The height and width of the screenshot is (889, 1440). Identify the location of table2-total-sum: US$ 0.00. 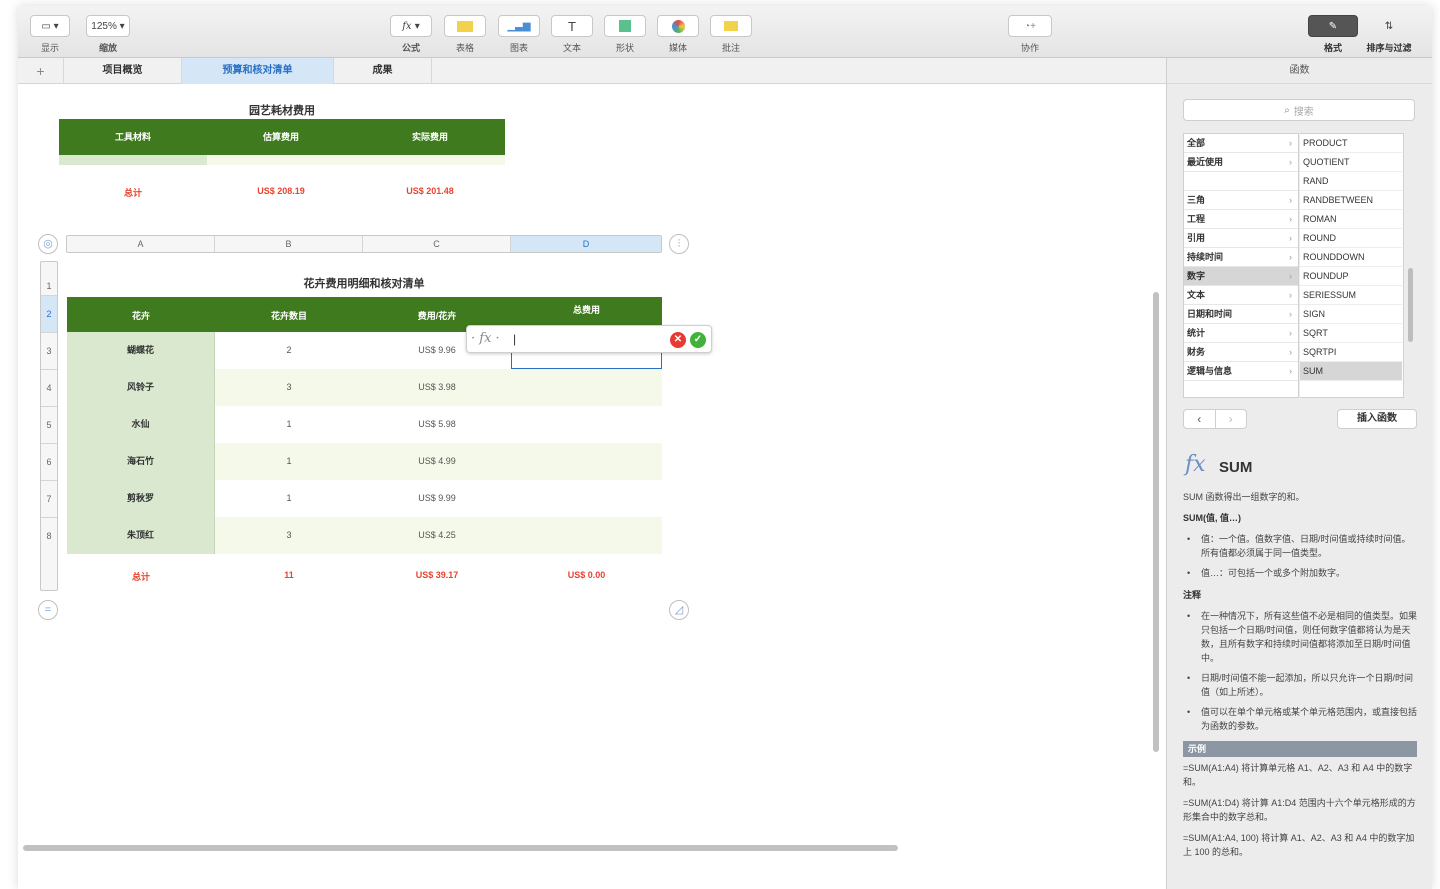
(586, 575).